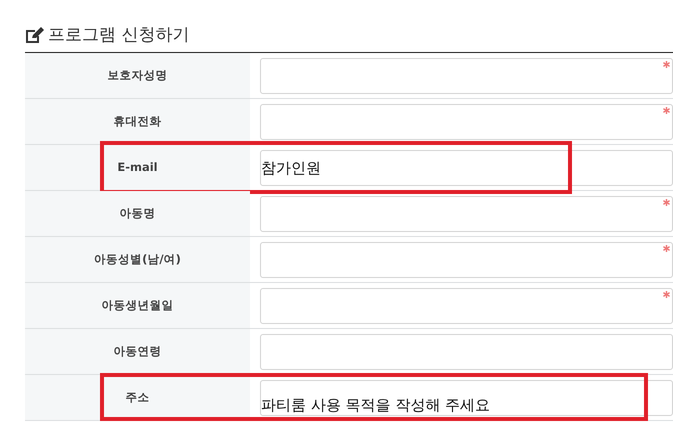  What do you see at coordinates (138, 75) in the screenshot?
I see `field-label: 보호자성명` at bounding box center [138, 75].